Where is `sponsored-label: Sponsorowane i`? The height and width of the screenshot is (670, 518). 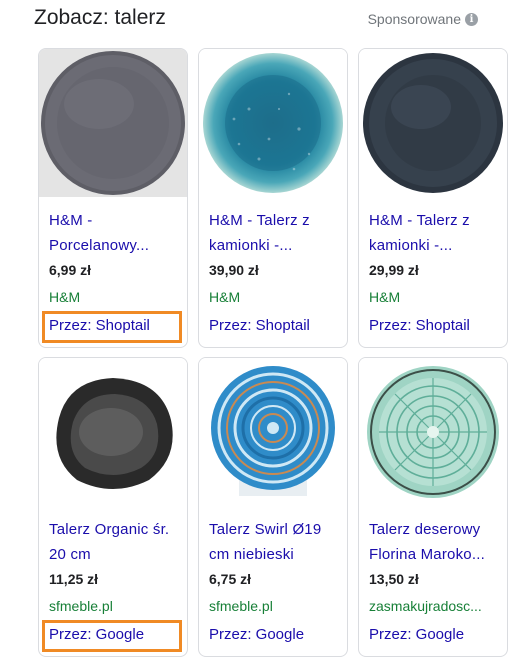
sponsored-label: Sponsorowane i is located at coordinates (423, 19).